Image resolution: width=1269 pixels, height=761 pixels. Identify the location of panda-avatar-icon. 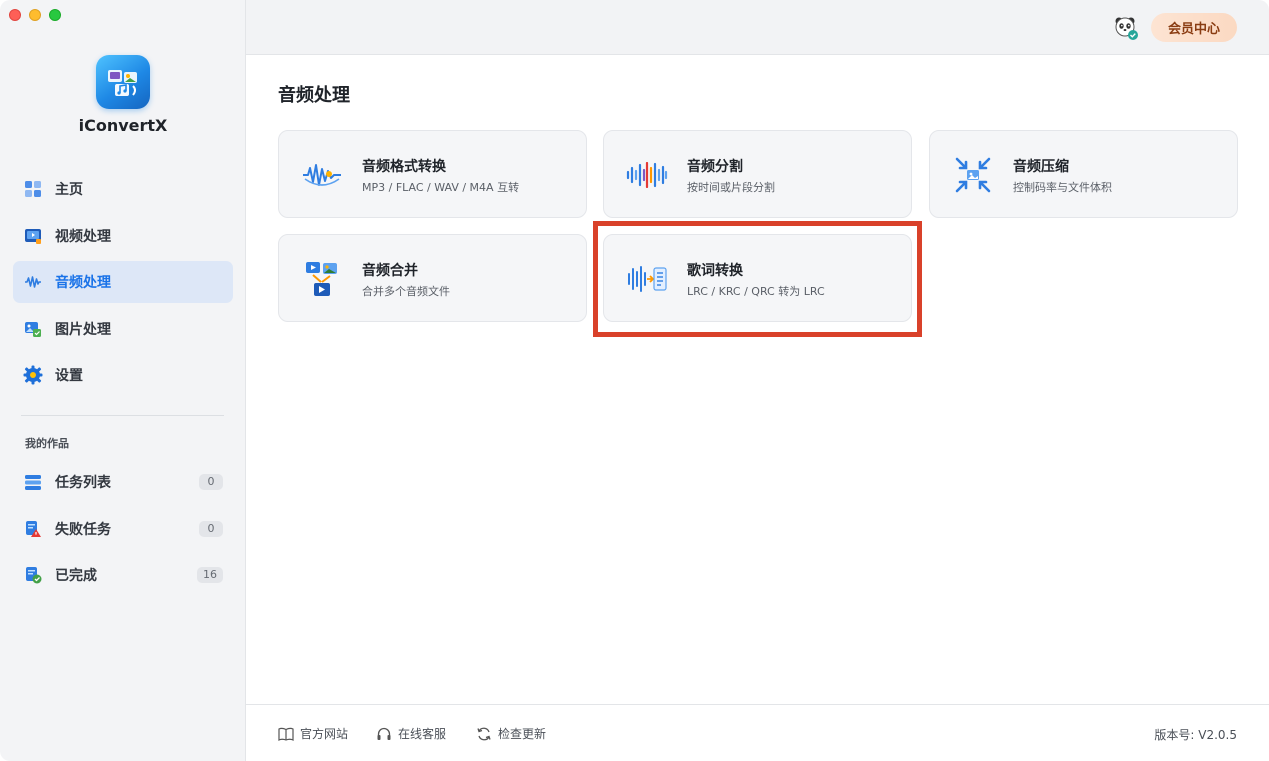
(1126, 28).